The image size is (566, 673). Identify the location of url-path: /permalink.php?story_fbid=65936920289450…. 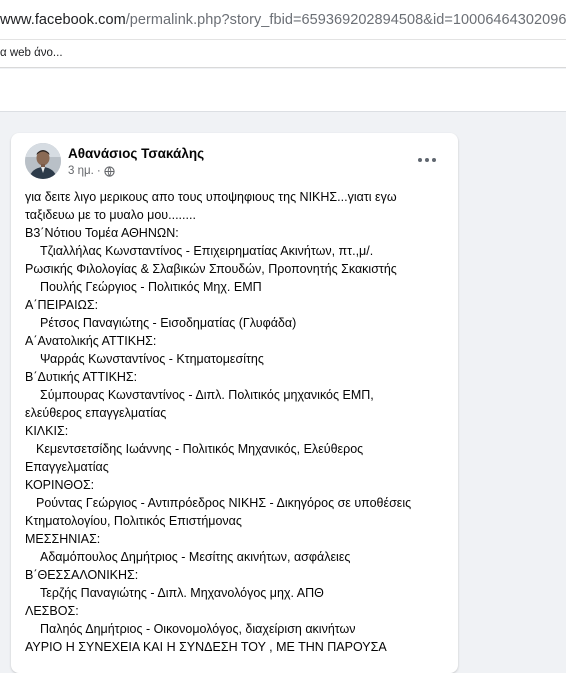
(345, 20).